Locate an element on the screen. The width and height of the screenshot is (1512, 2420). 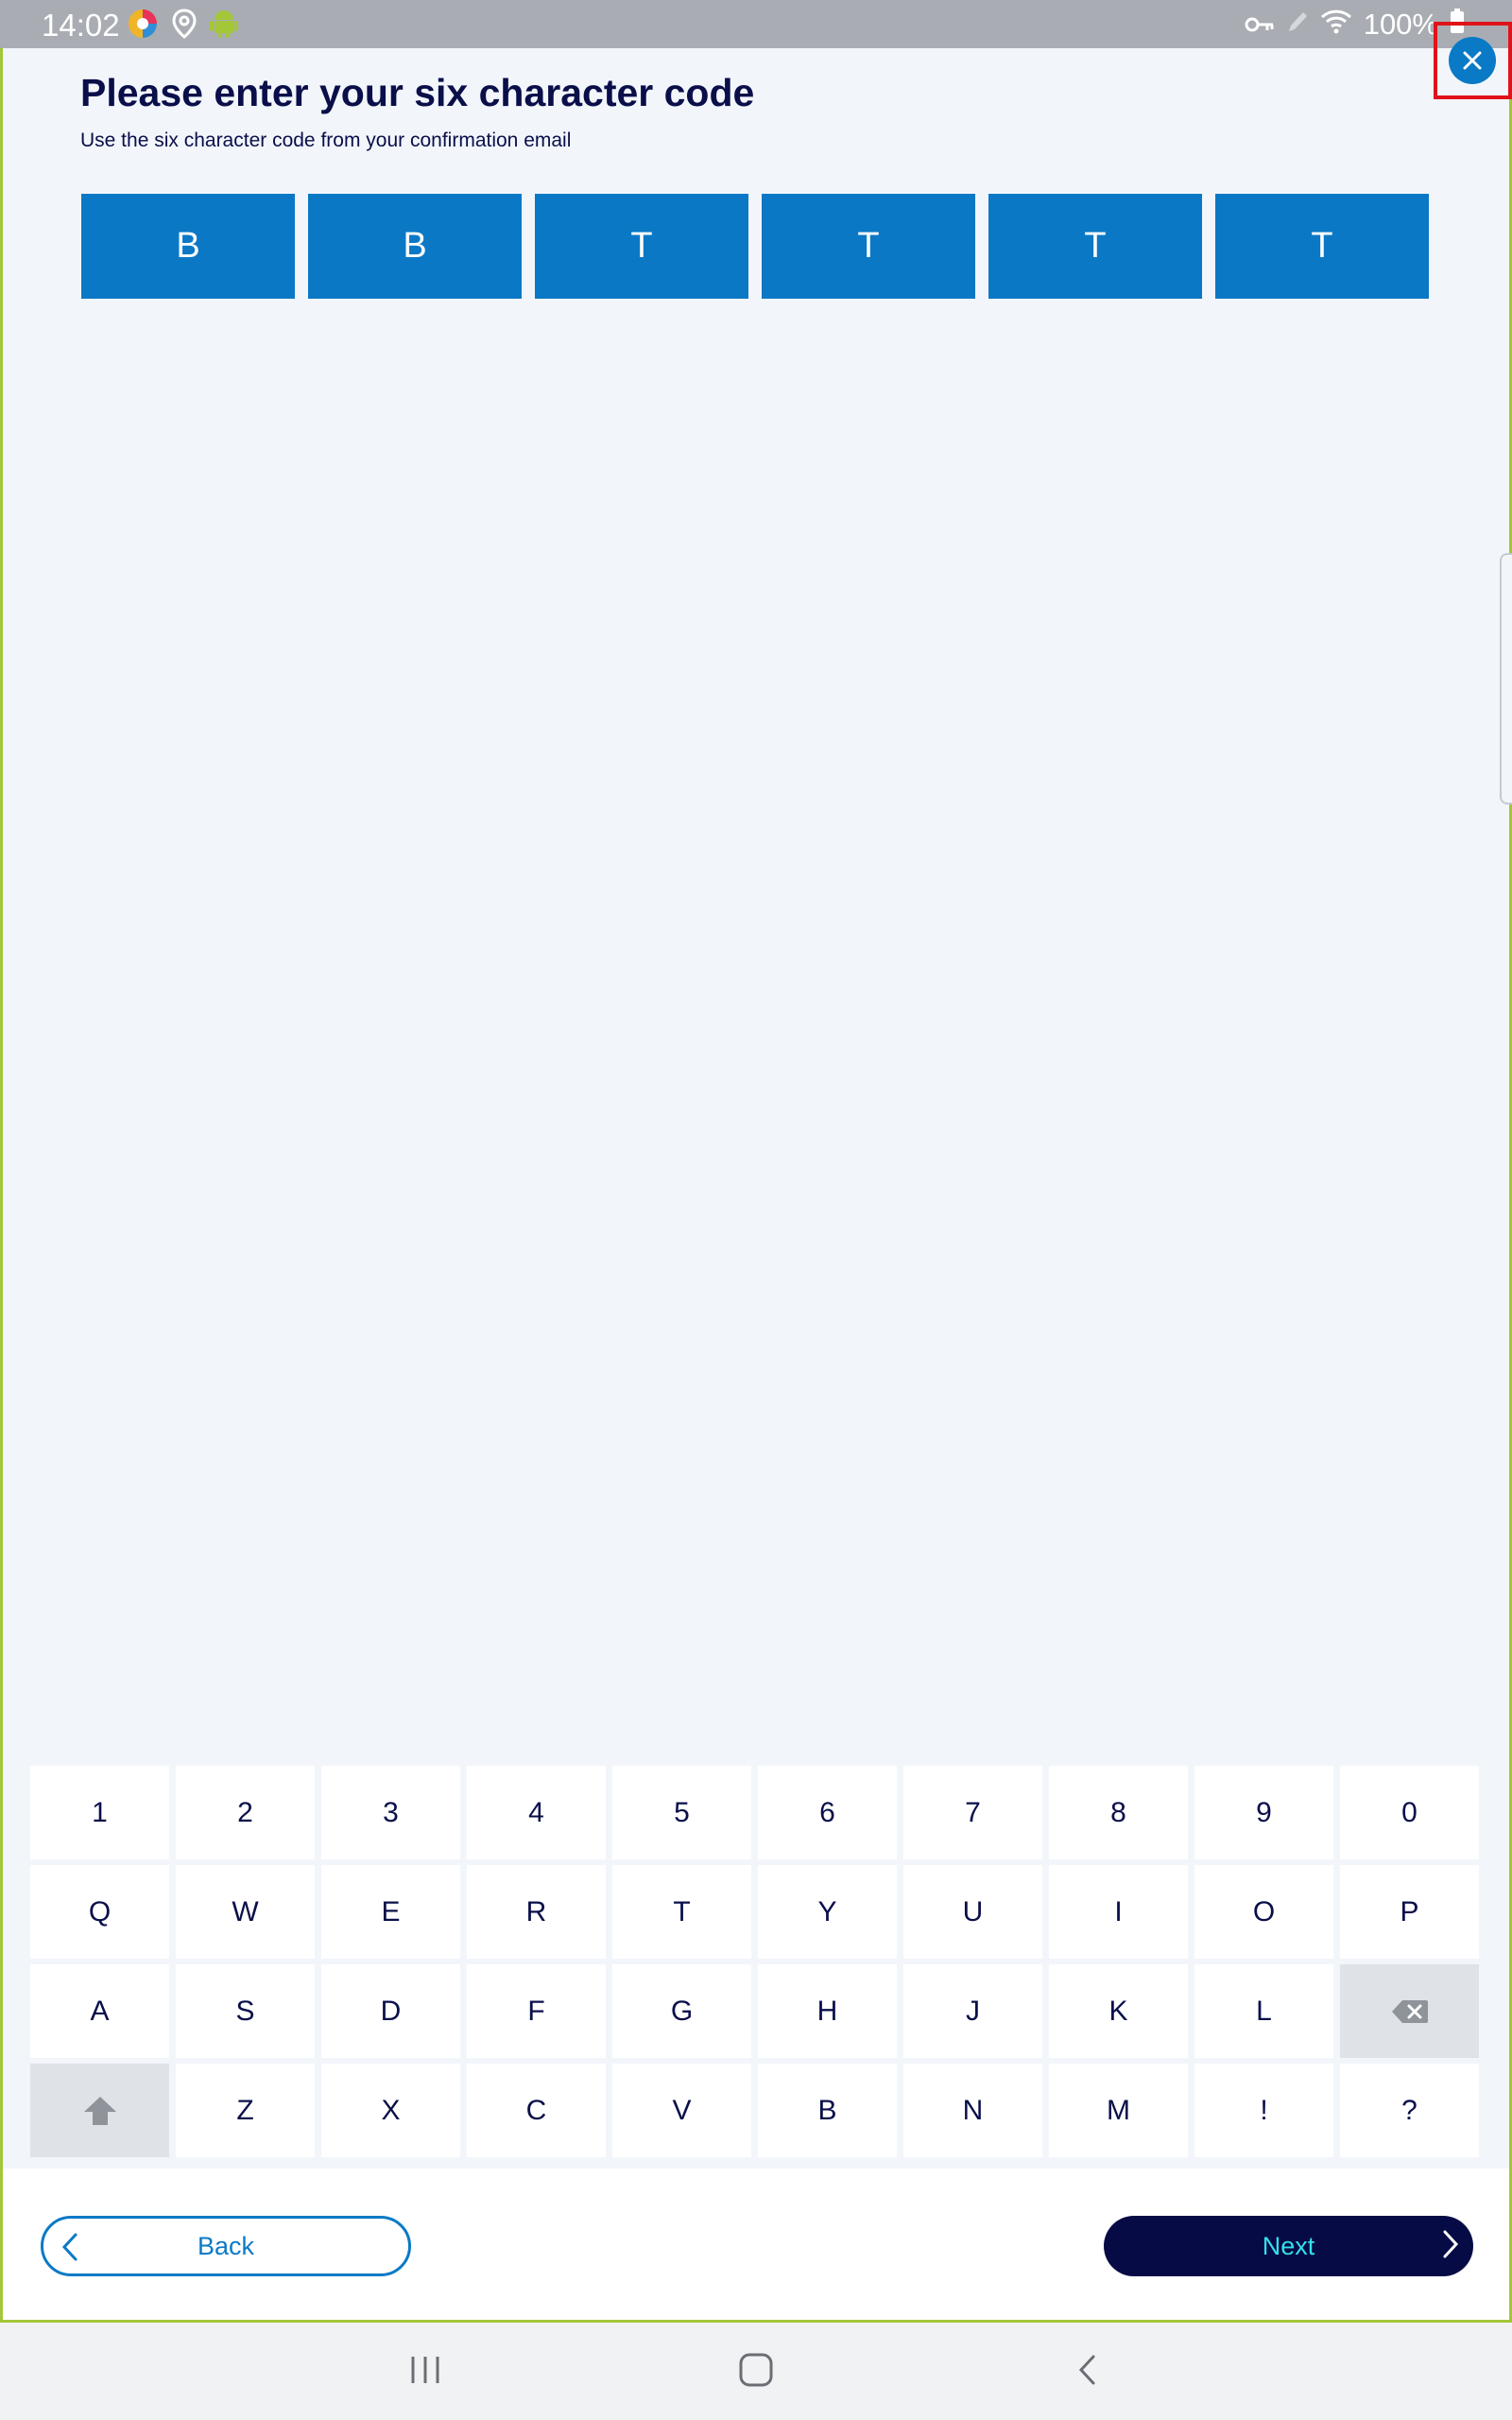
location-icon is located at coordinates (184, 26).